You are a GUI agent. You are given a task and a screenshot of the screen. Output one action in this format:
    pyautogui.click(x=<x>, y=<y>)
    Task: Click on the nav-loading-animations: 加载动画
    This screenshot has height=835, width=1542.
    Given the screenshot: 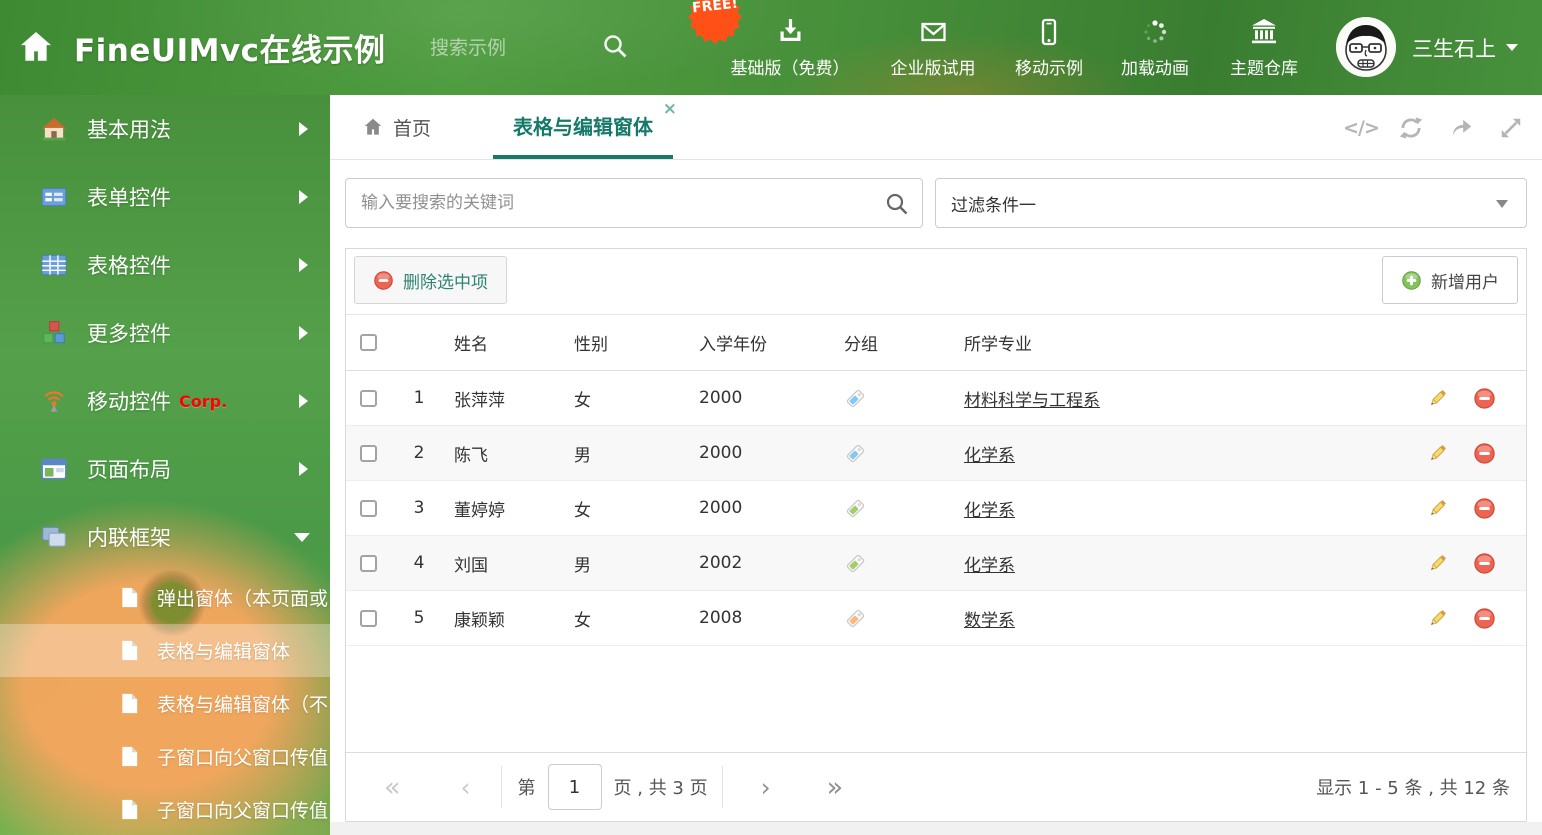 What is the action you would take?
    pyautogui.click(x=1155, y=47)
    